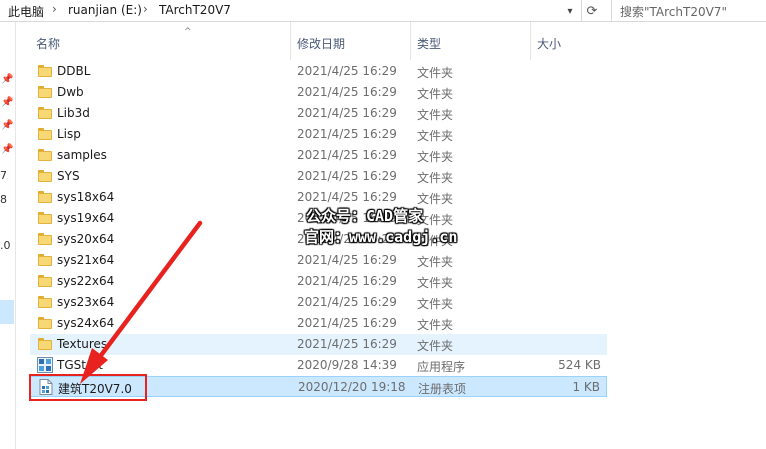 The height and width of the screenshot is (449, 766). Describe the element at coordinates (570, 11) in the screenshot. I see `chevron-down-icon: ▾` at that location.